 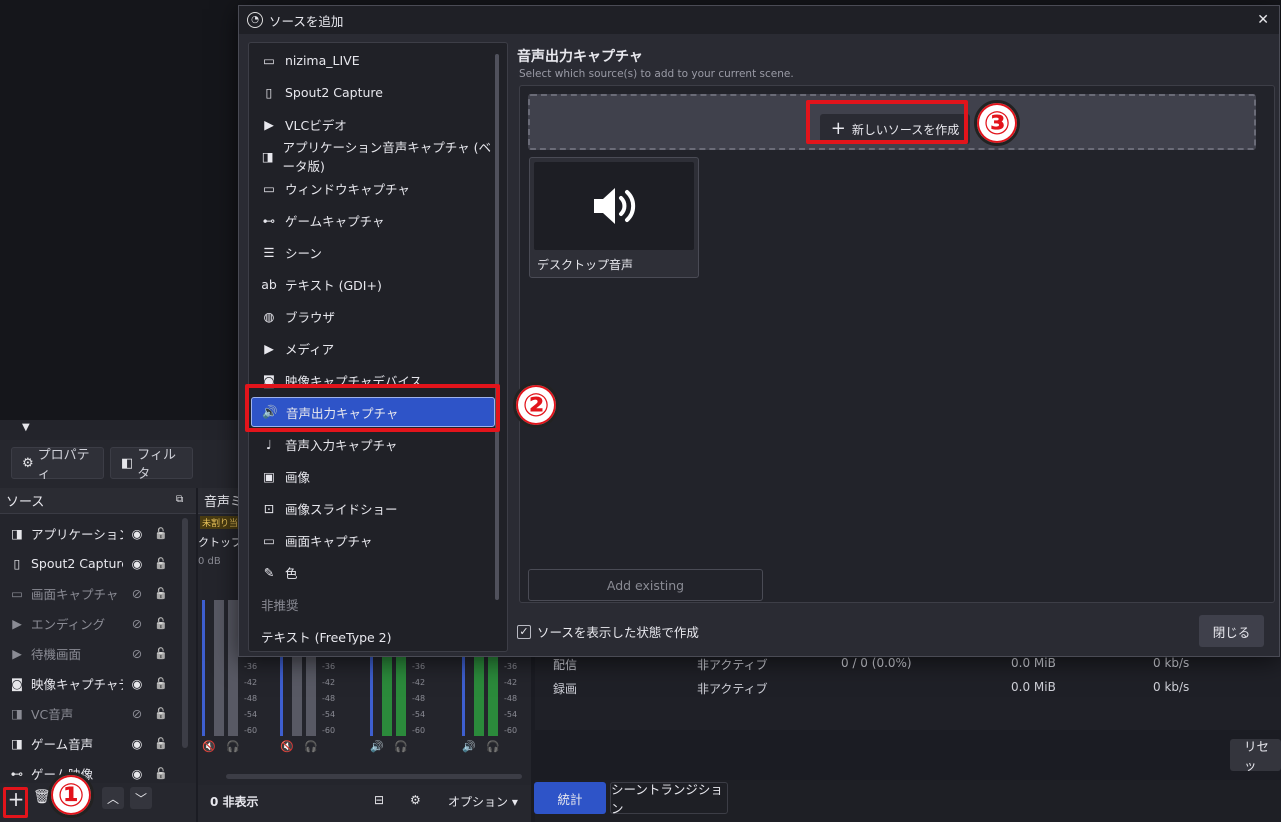 What do you see at coordinates (373, 252) in the screenshot?
I see `source-type-item: ☰ シーン` at bounding box center [373, 252].